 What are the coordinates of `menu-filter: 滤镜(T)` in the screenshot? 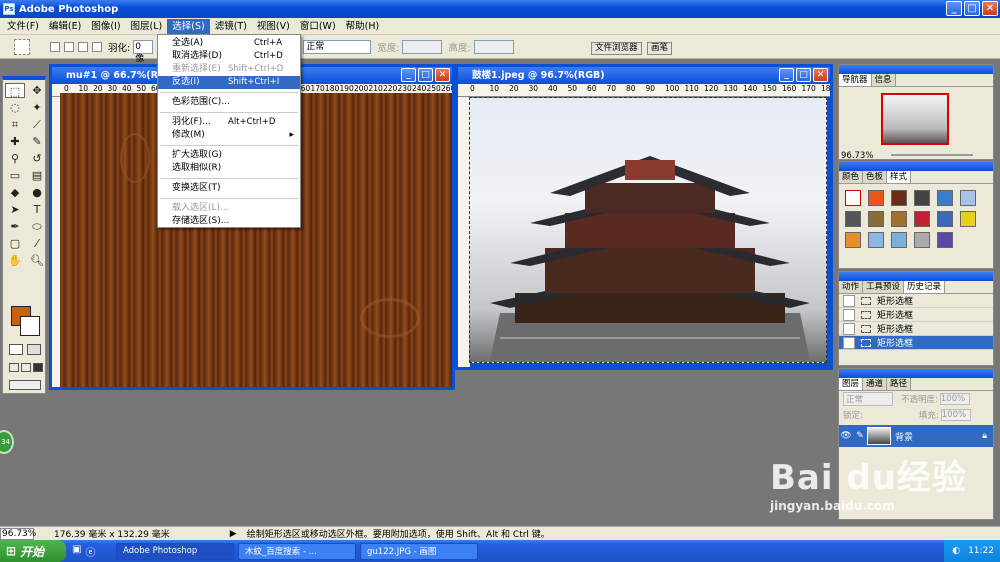 It's located at (231, 26).